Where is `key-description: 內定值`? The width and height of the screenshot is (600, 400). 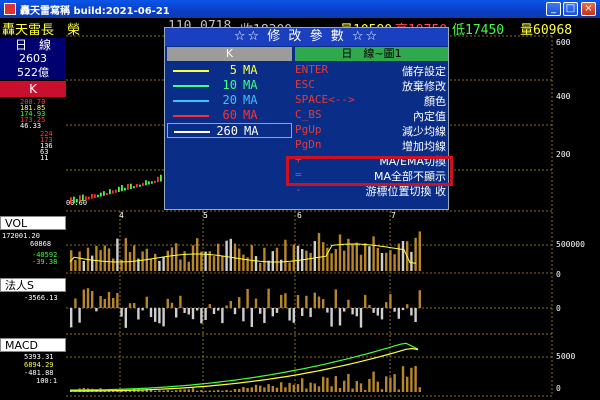 key-description: 內定值 is located at coordinates (429, 116).